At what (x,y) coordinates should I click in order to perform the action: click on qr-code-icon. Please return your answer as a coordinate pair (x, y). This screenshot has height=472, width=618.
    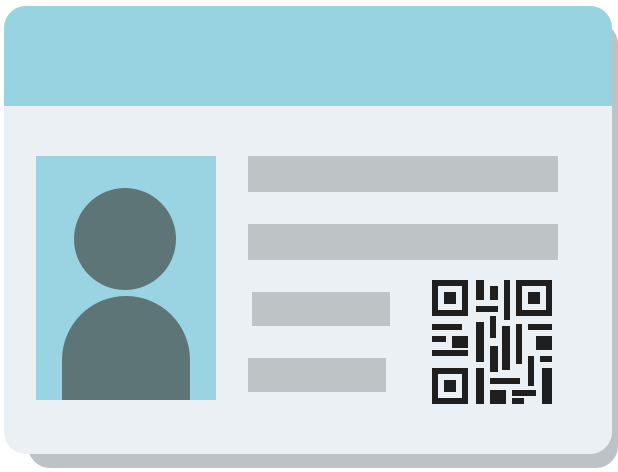
    Looking at the image, I should click on (492, 342).